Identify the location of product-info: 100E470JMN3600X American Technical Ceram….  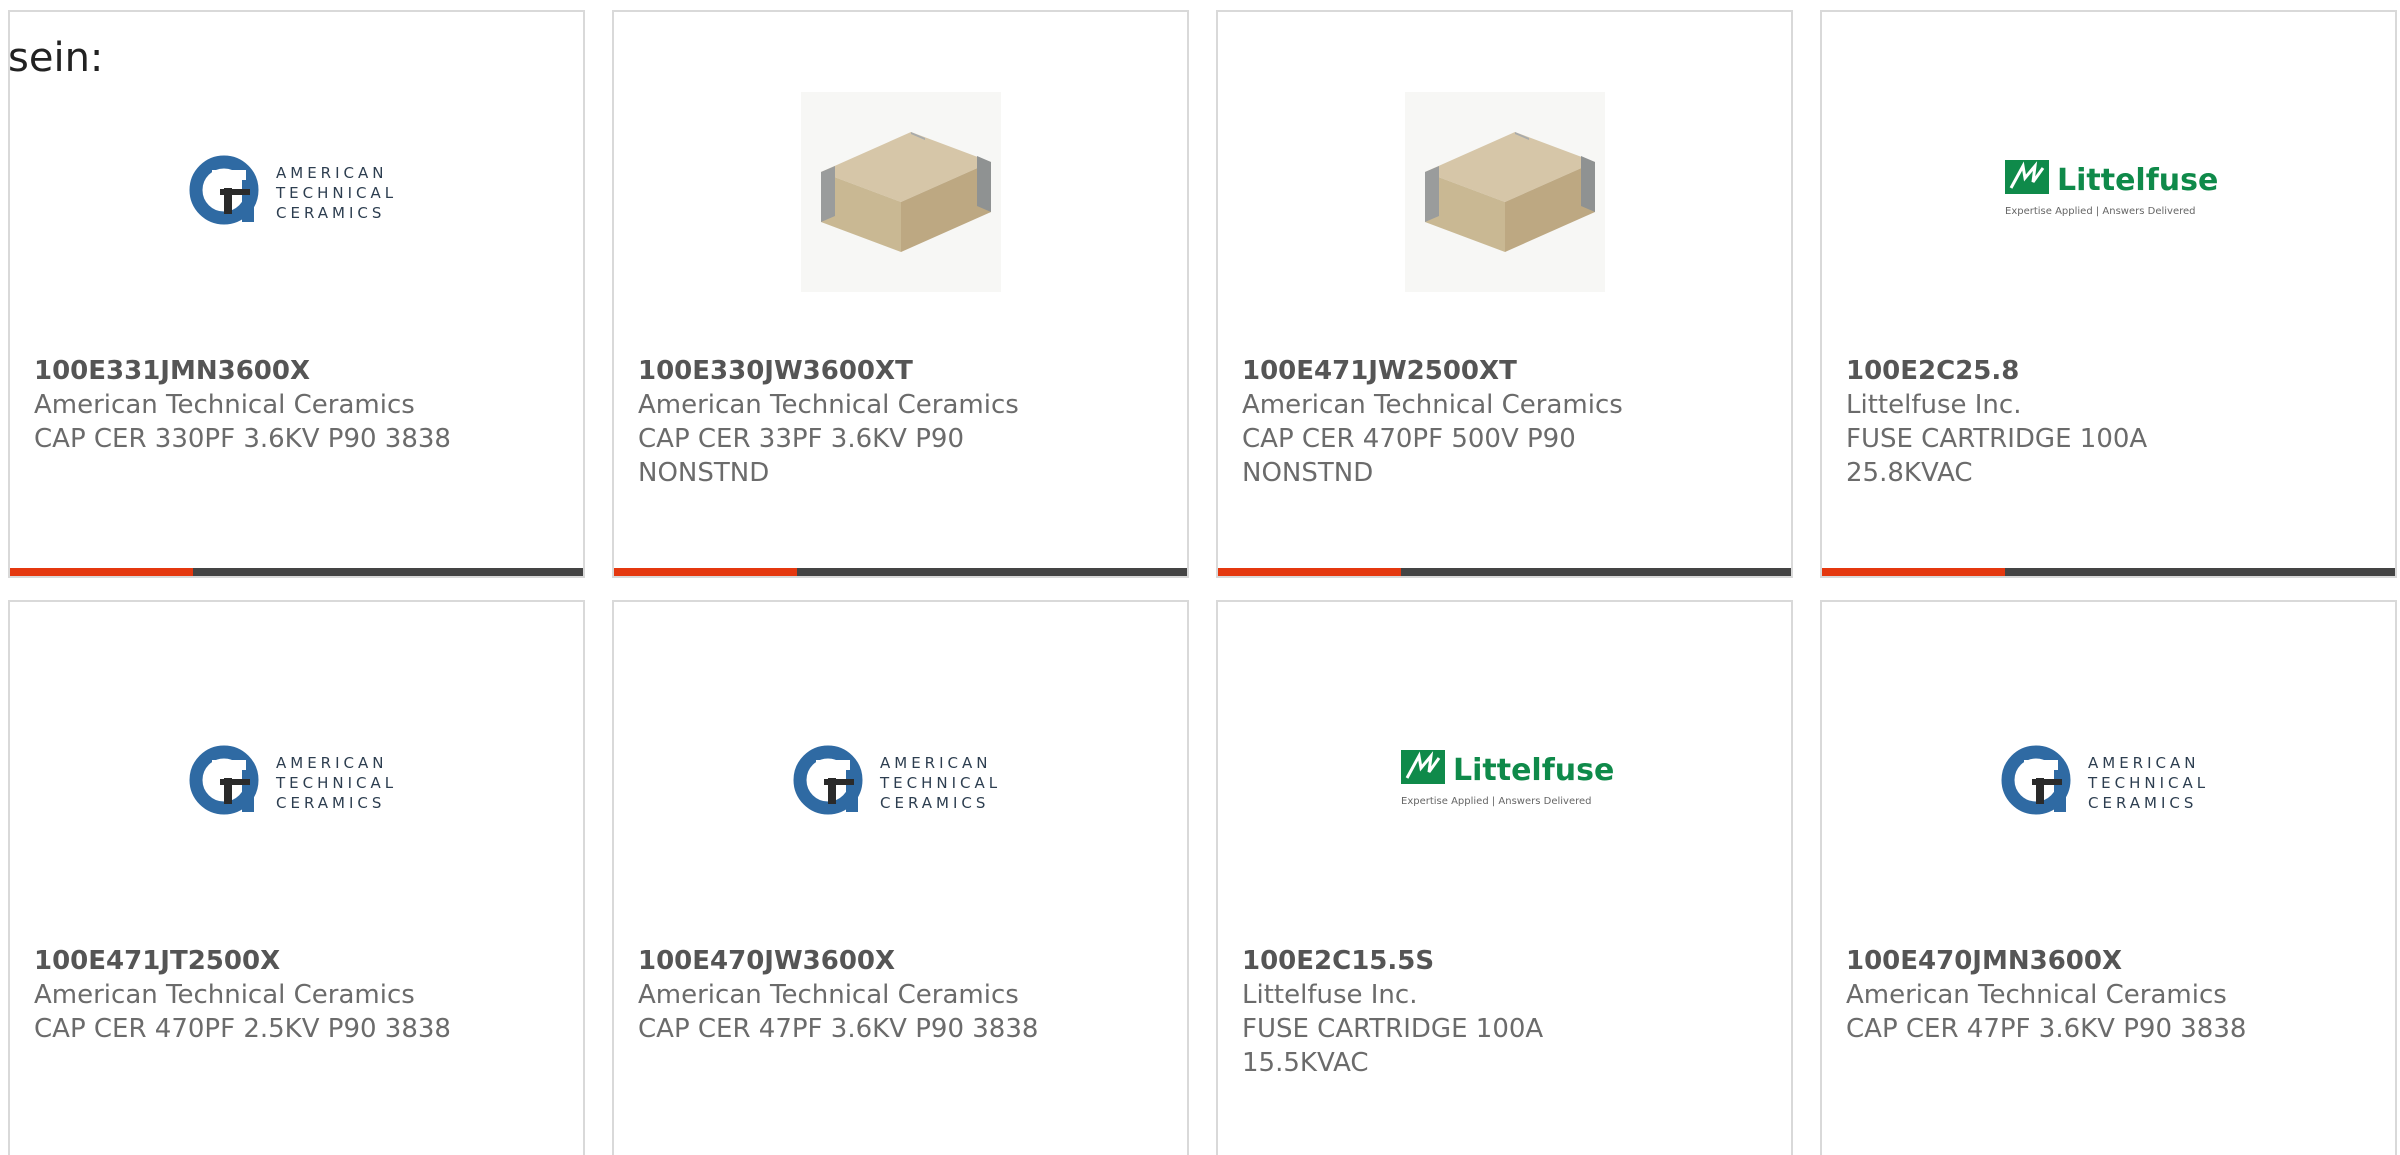
(2110, 995).